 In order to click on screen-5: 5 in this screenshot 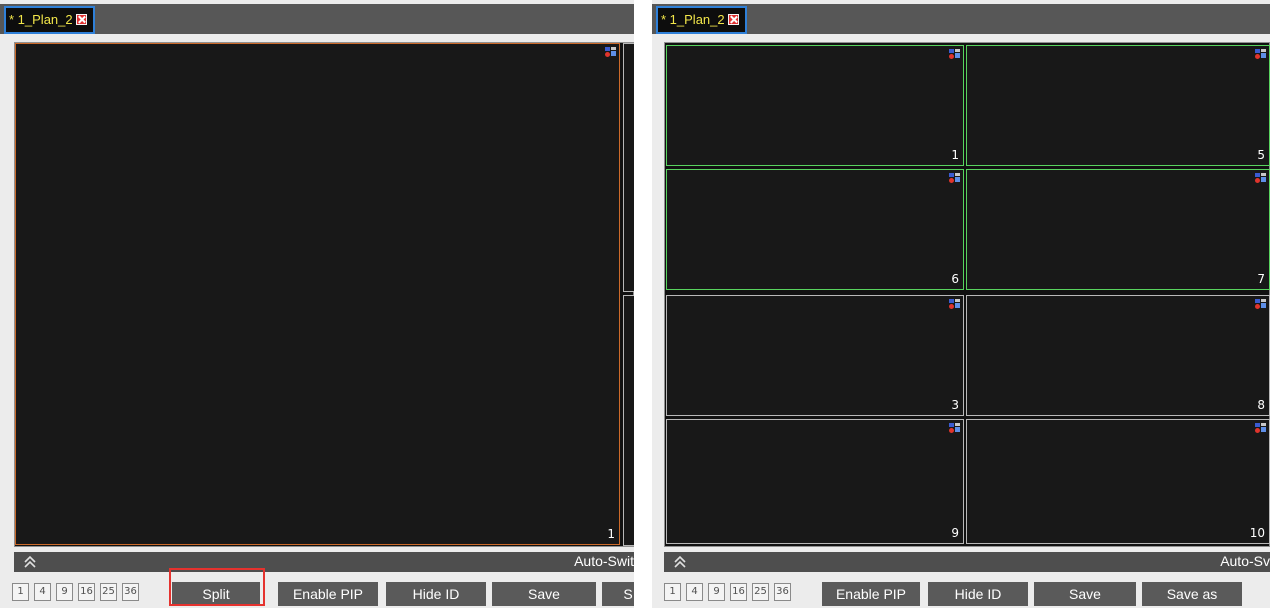, I will do `click(1118, 105)`.